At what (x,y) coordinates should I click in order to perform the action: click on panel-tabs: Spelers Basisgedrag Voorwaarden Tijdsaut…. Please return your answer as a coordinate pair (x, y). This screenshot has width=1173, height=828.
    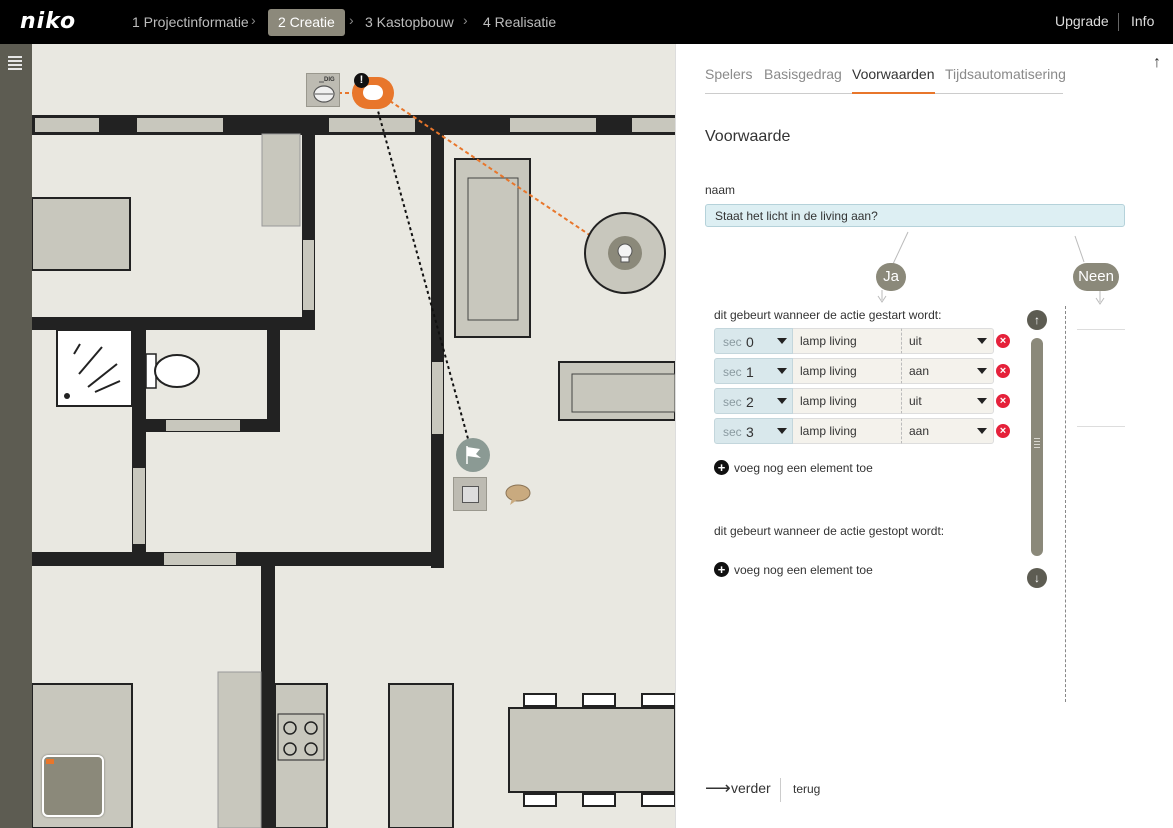
    Looking at the image, I should click on (885, 80).